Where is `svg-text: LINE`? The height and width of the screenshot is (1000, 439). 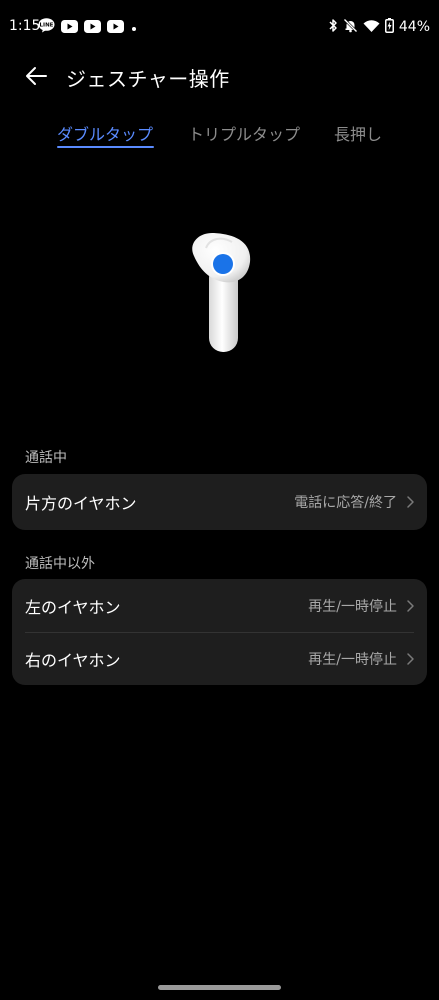
svg-text: LINE is located at coordinates (47, 25).